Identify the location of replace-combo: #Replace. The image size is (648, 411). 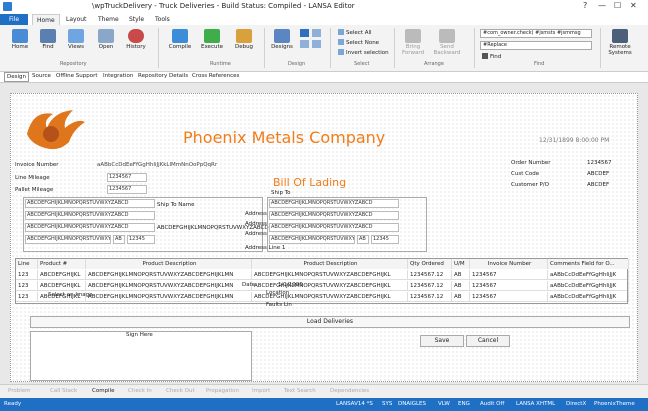
(536, 45).